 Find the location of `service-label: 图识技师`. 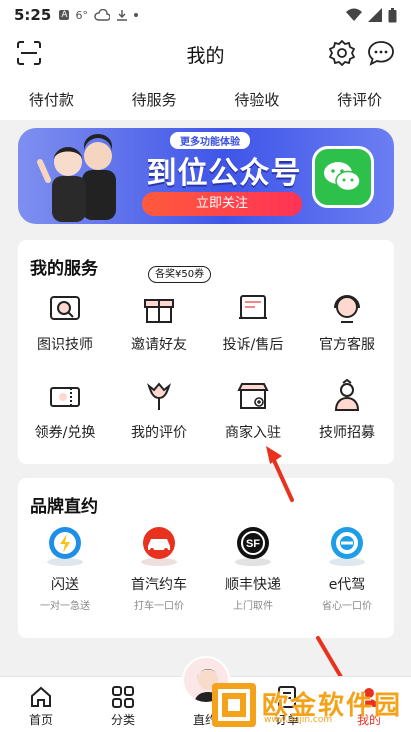

service-label: 图识技师 is located at coordinates (65, 345).